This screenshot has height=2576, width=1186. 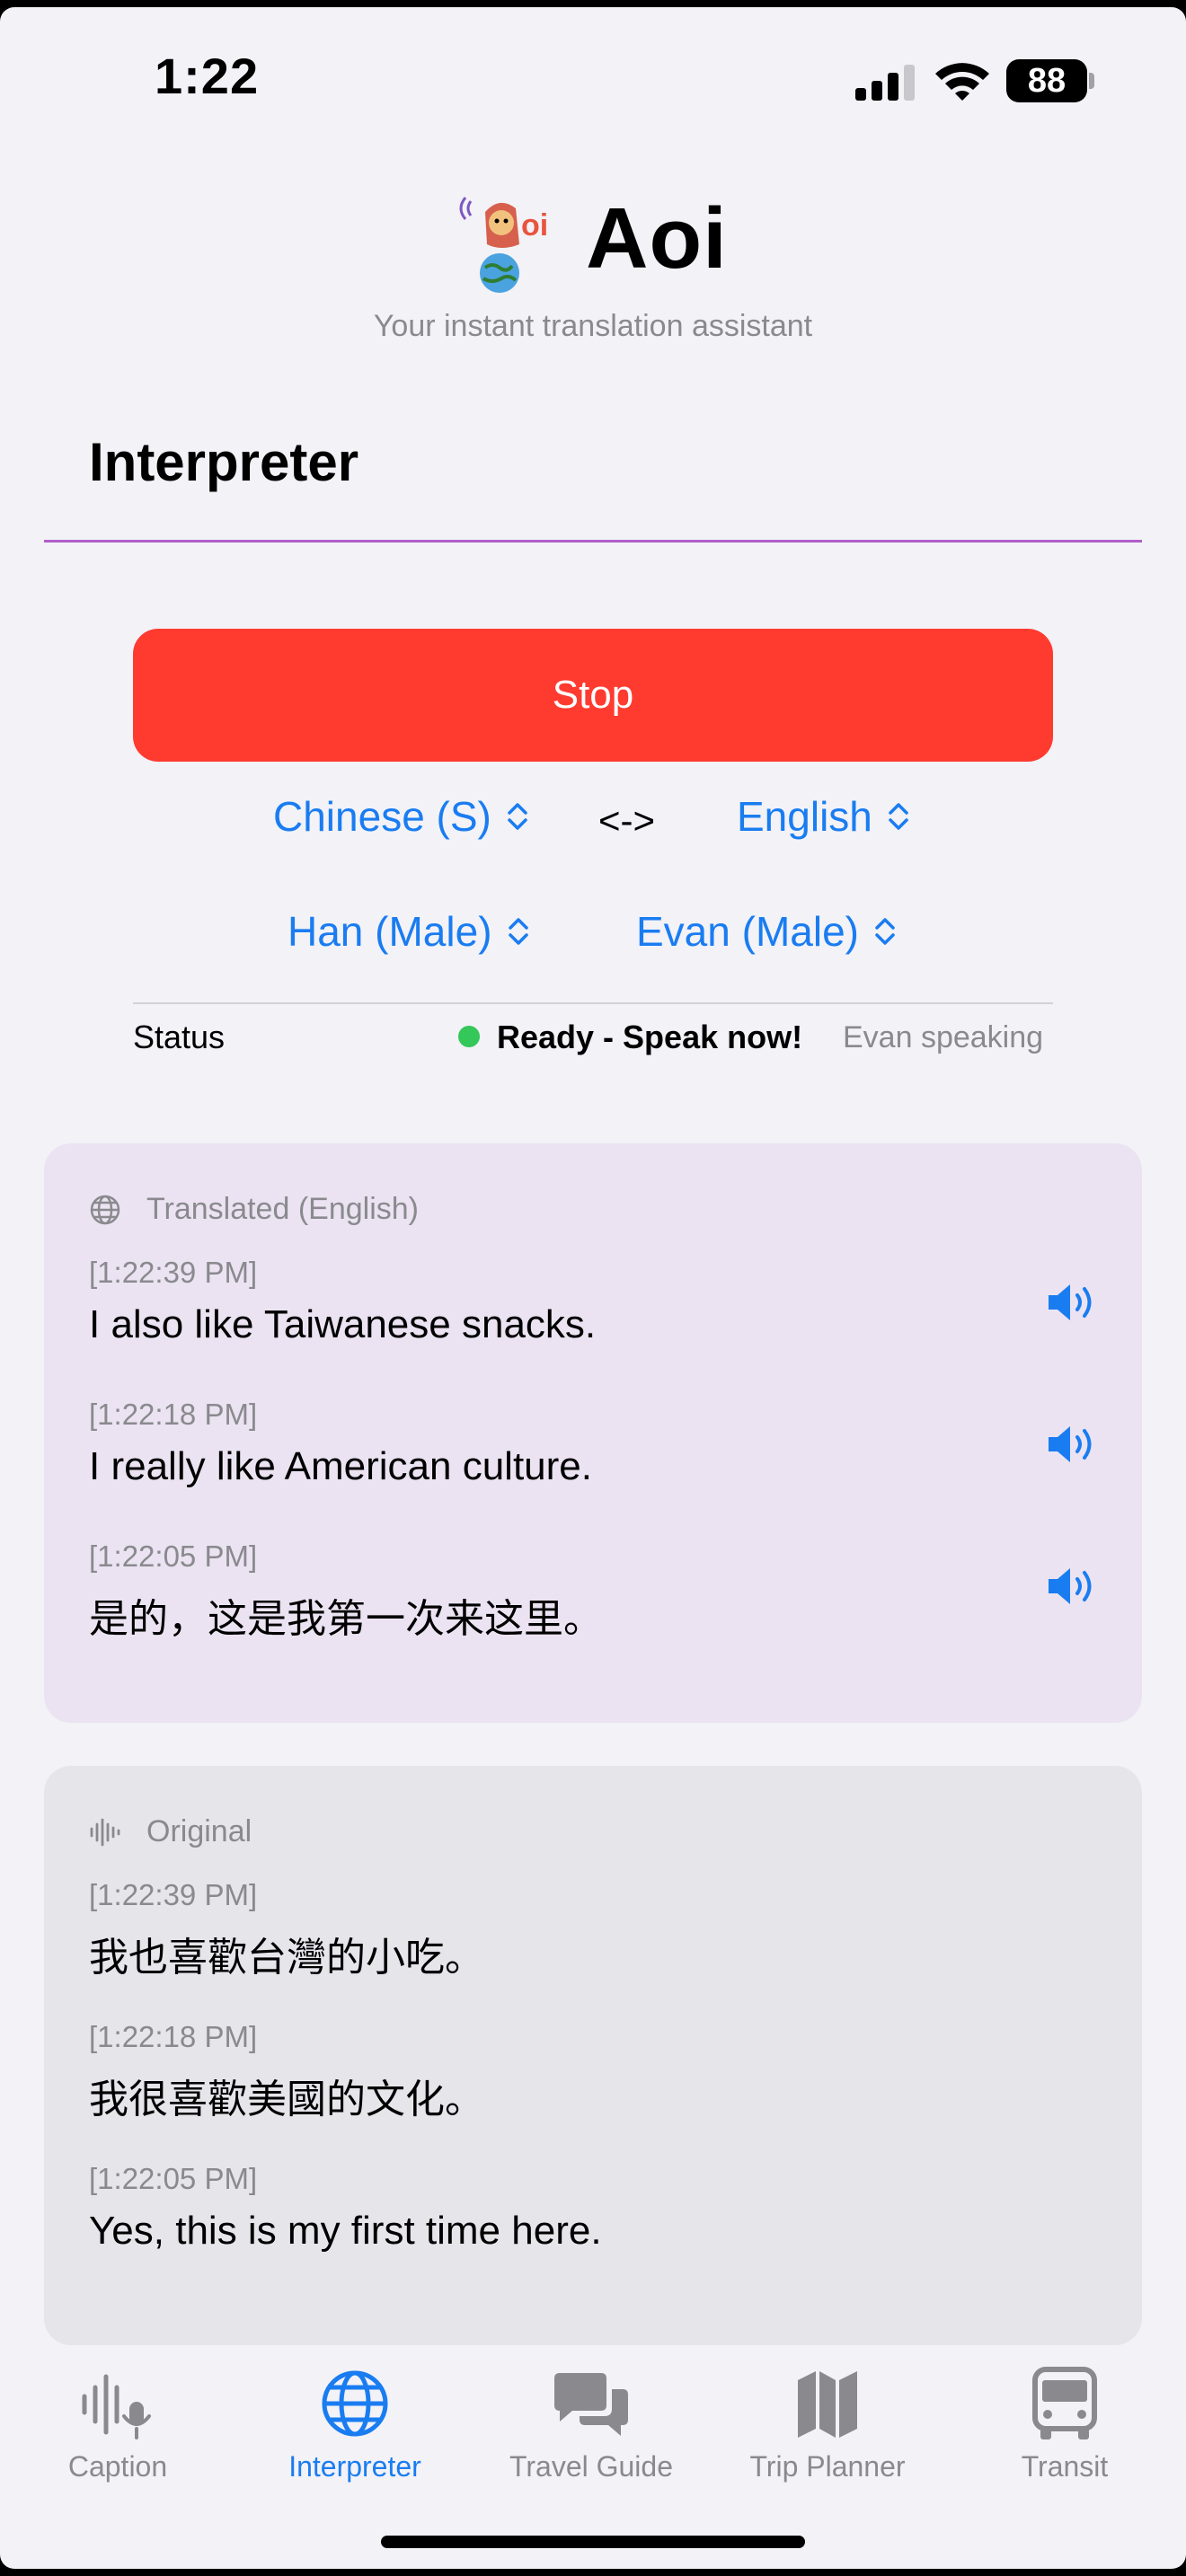 What do you see at coordinates (345, 2231) in the screenshot?
I see `entry-text: Yes, this is my first time here.` at bounding box center [345, 2231].